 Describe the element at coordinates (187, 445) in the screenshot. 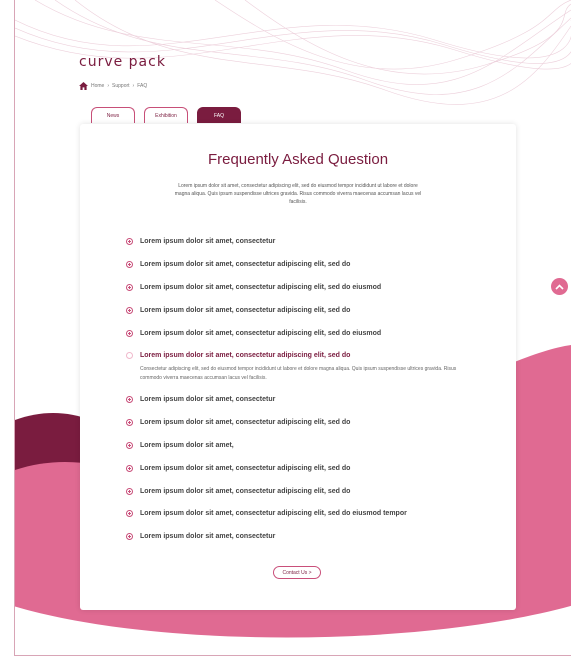

I see `faq-question: Lorem ipsum dolor sit amet,` at that location.